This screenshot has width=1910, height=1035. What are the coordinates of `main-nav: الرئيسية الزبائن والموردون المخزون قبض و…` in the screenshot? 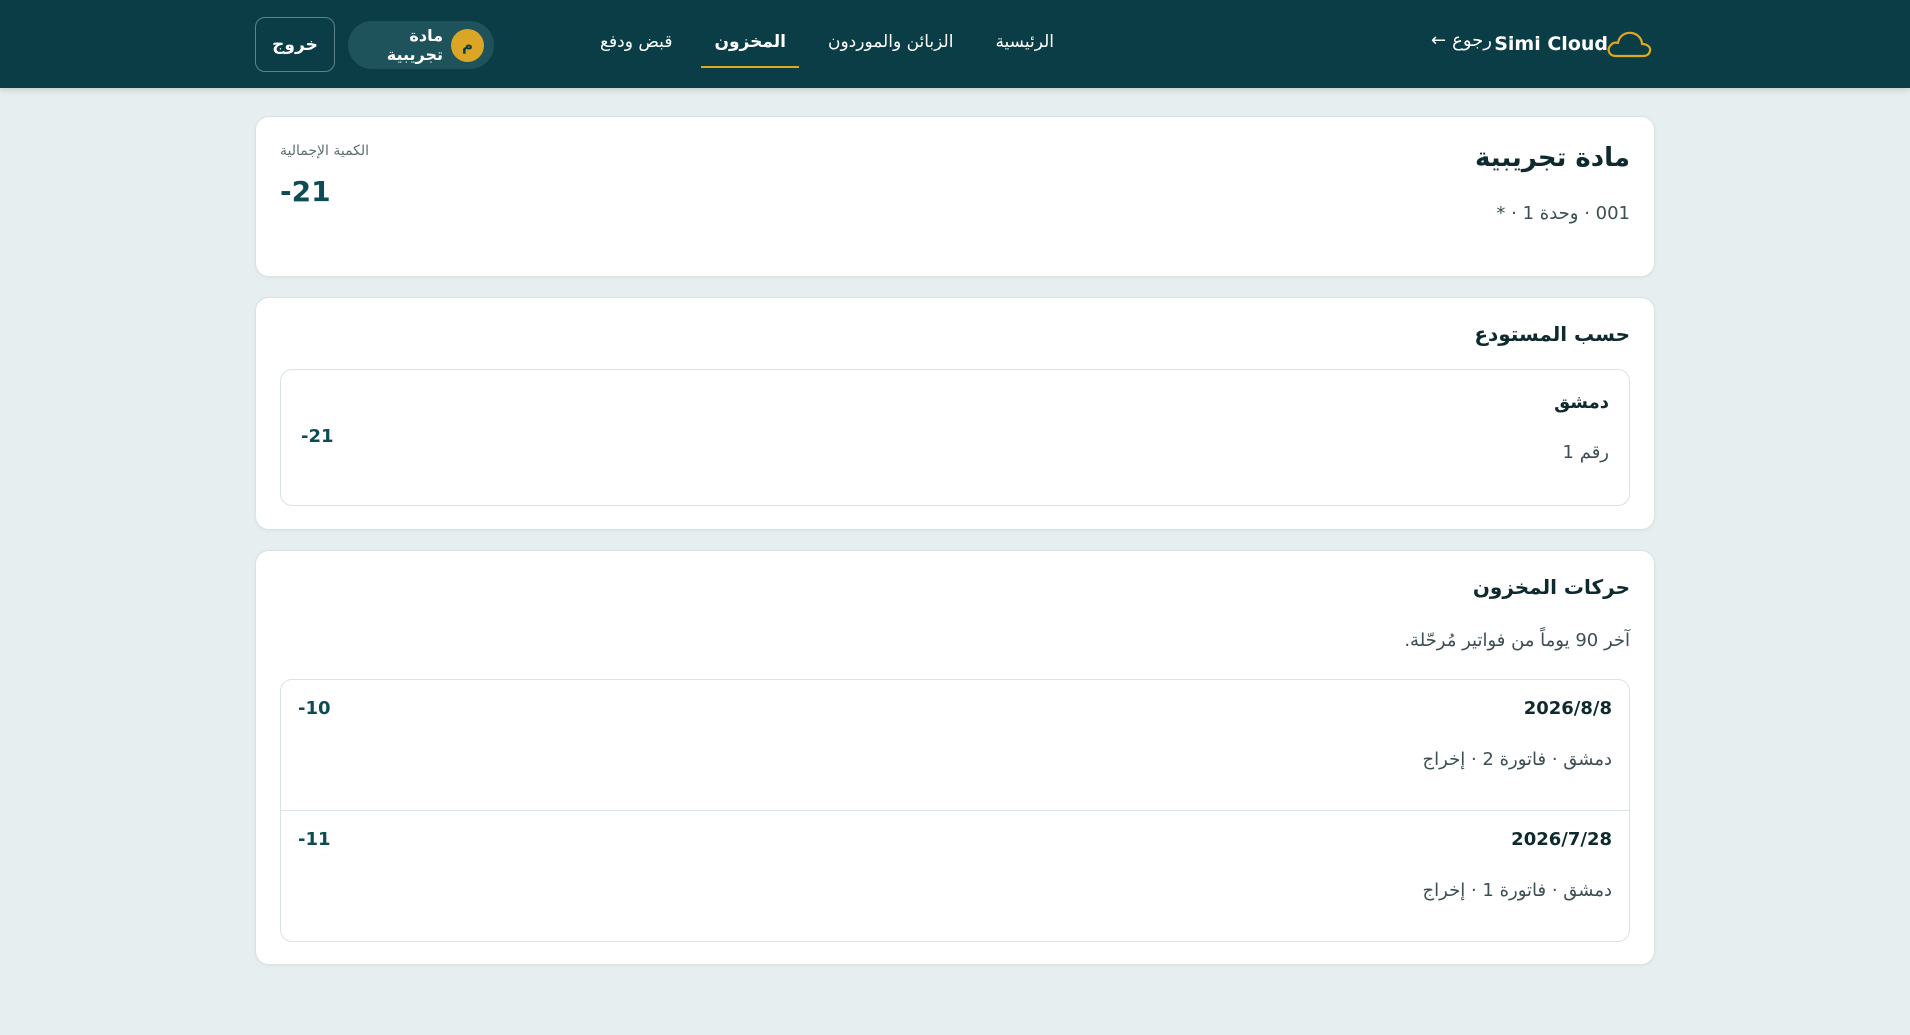 It's located at (827, 45).